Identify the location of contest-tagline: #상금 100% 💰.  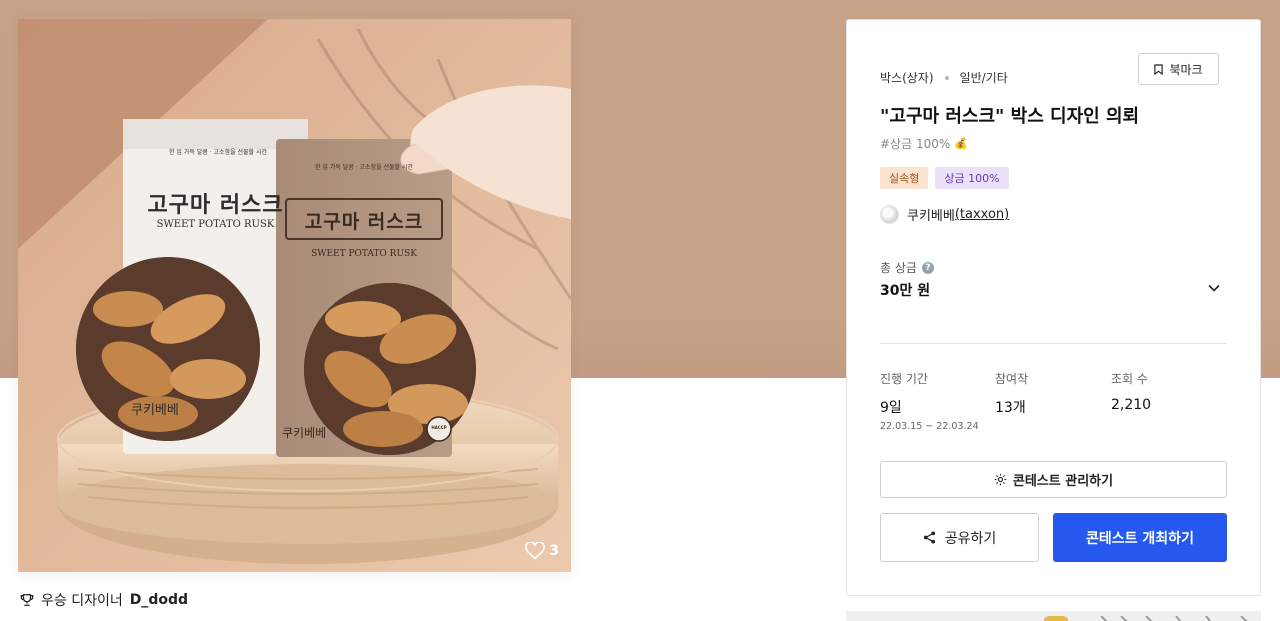
(924, 143).